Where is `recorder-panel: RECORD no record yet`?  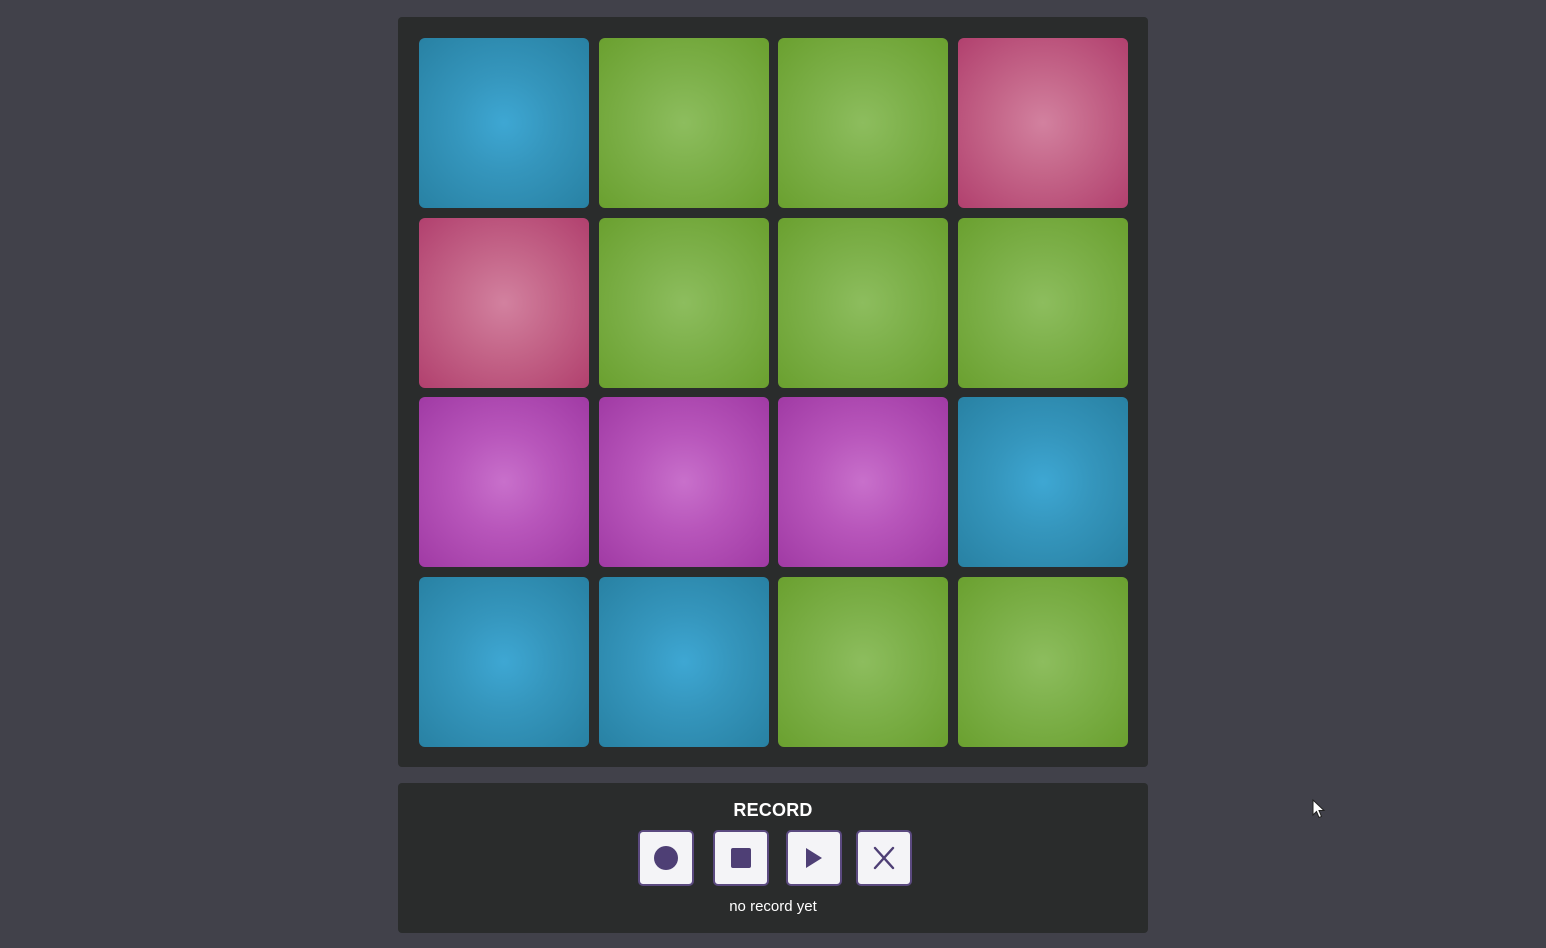
recorder-panel: RECORD no record yet is located at coordinates (773, 858).